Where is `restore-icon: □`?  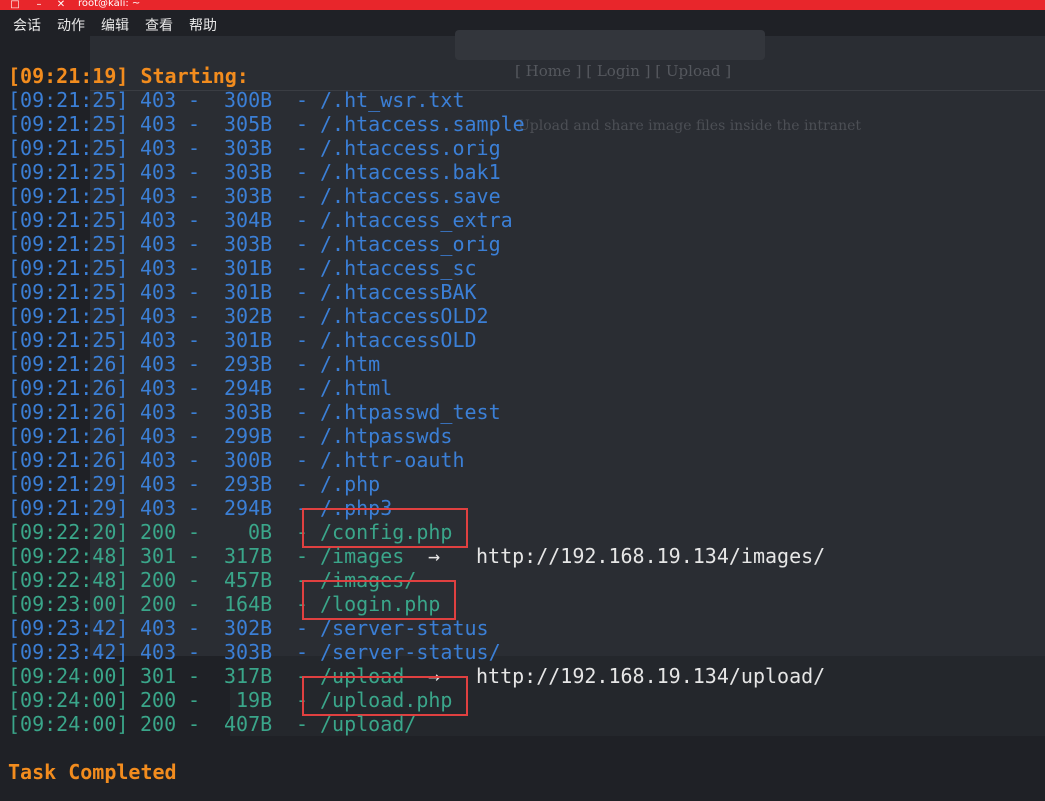 restore-icon: □ is located at coordinates (15, 5).